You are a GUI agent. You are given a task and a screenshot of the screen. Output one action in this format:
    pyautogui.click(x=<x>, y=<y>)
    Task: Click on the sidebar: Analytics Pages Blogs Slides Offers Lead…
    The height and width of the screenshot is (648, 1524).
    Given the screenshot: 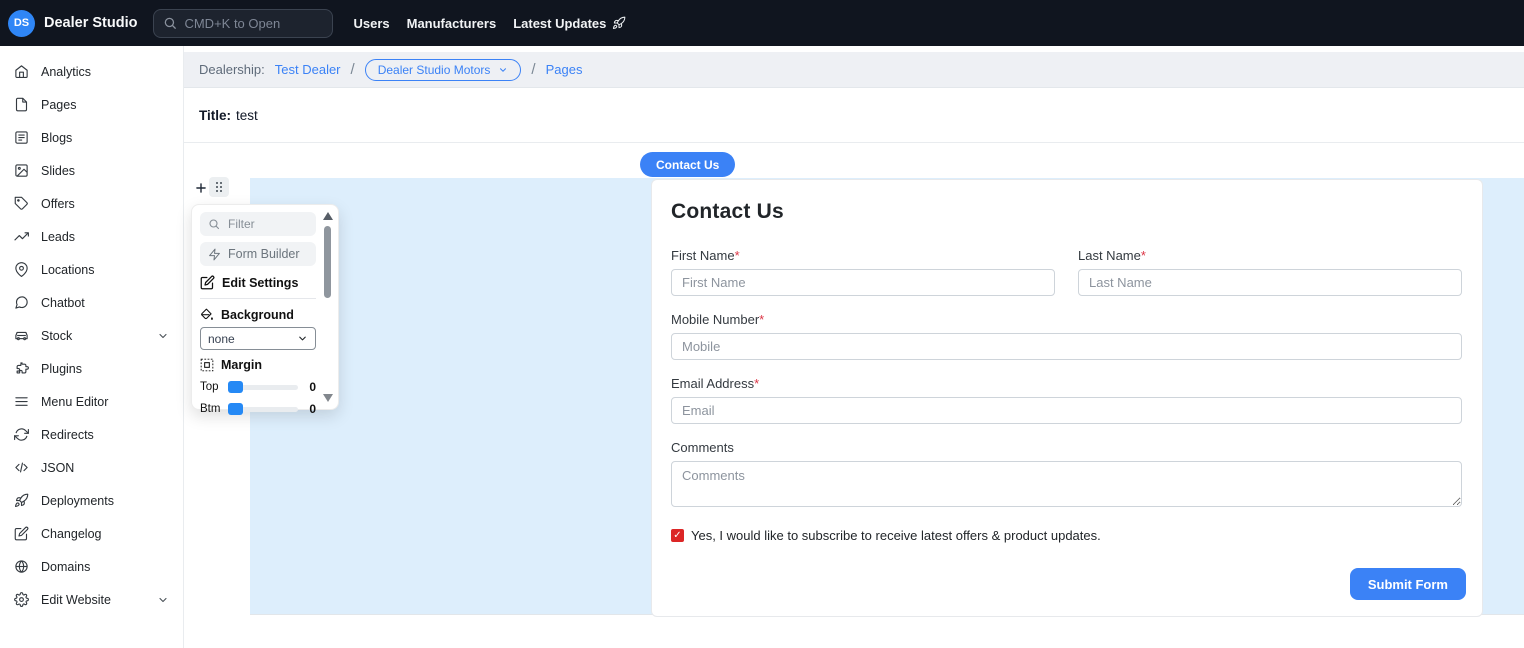 What is the action you would take?
    pyautogui.click(x=92, y=347)
    